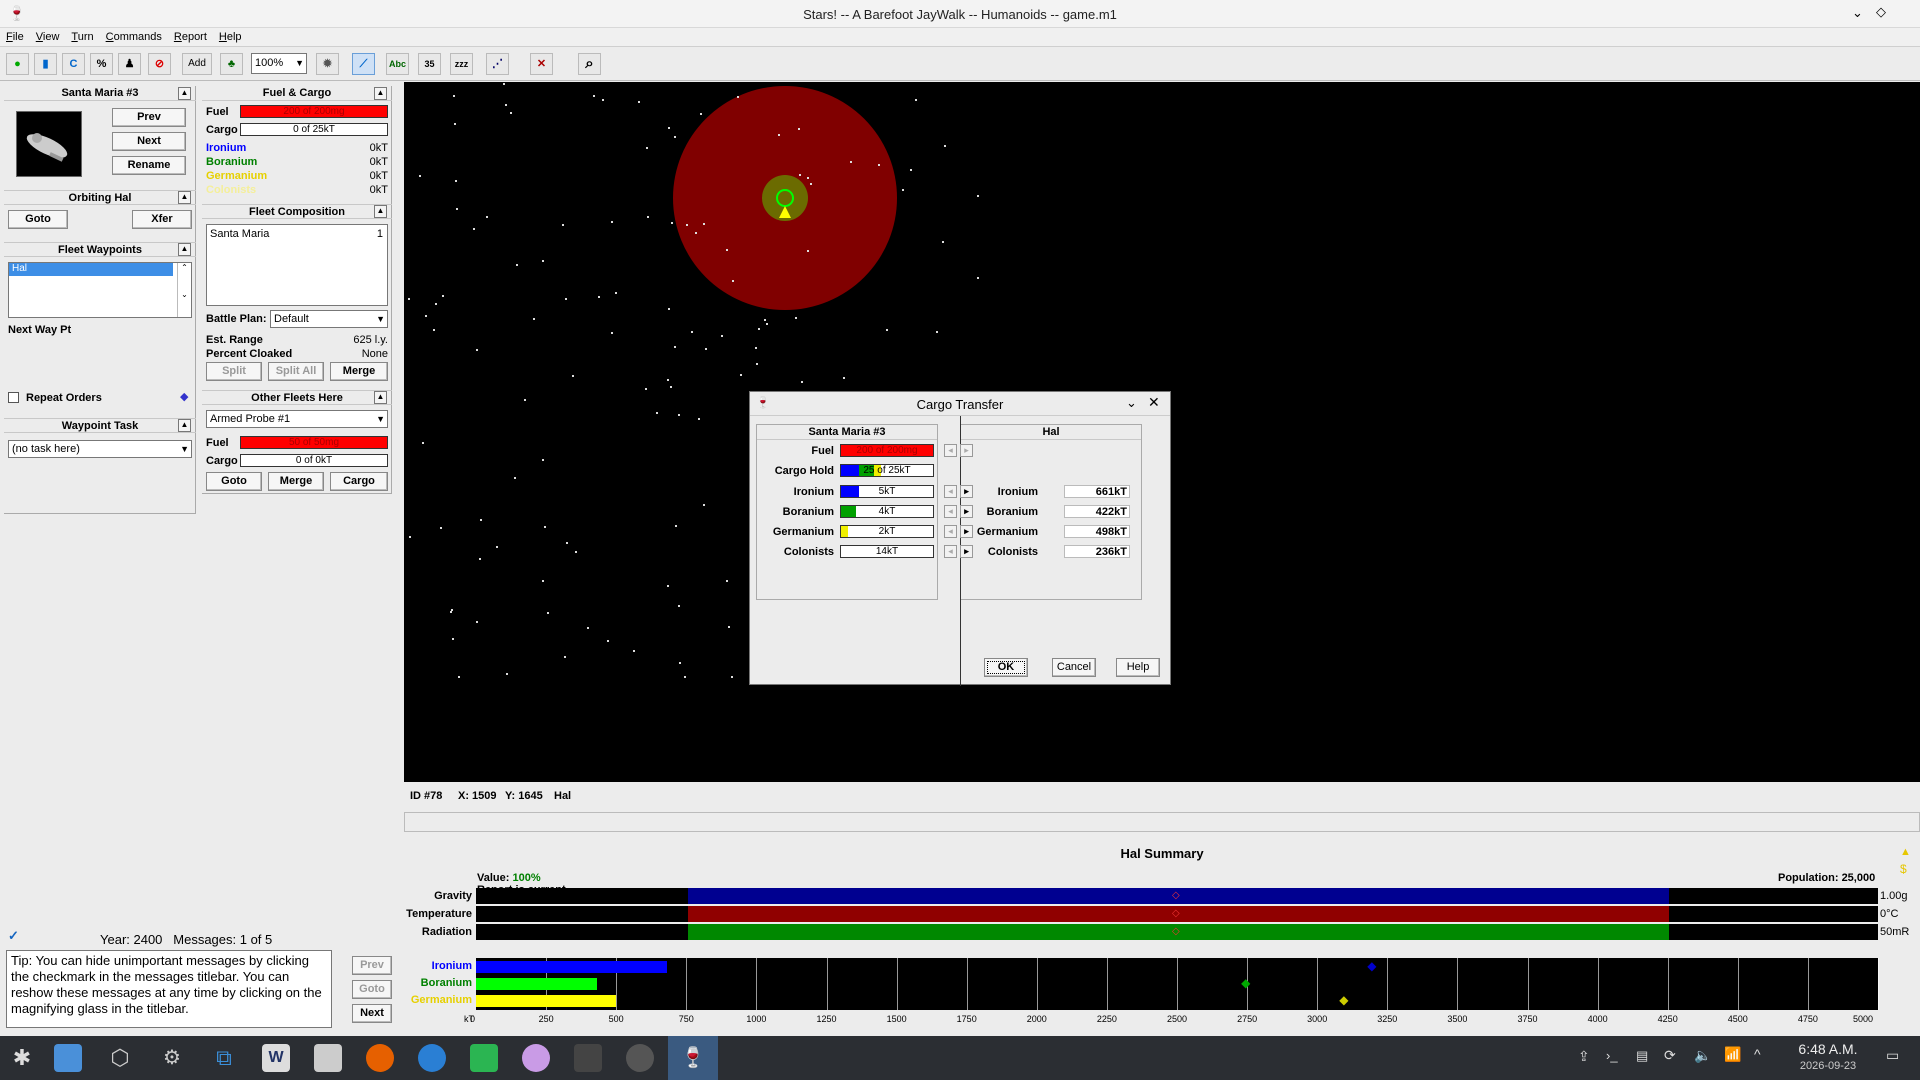  What do you see at coordinates (22, 1058) in the screenshot?
I see `app-launcher-icon: ✱` at bounding box center [22, 1058].